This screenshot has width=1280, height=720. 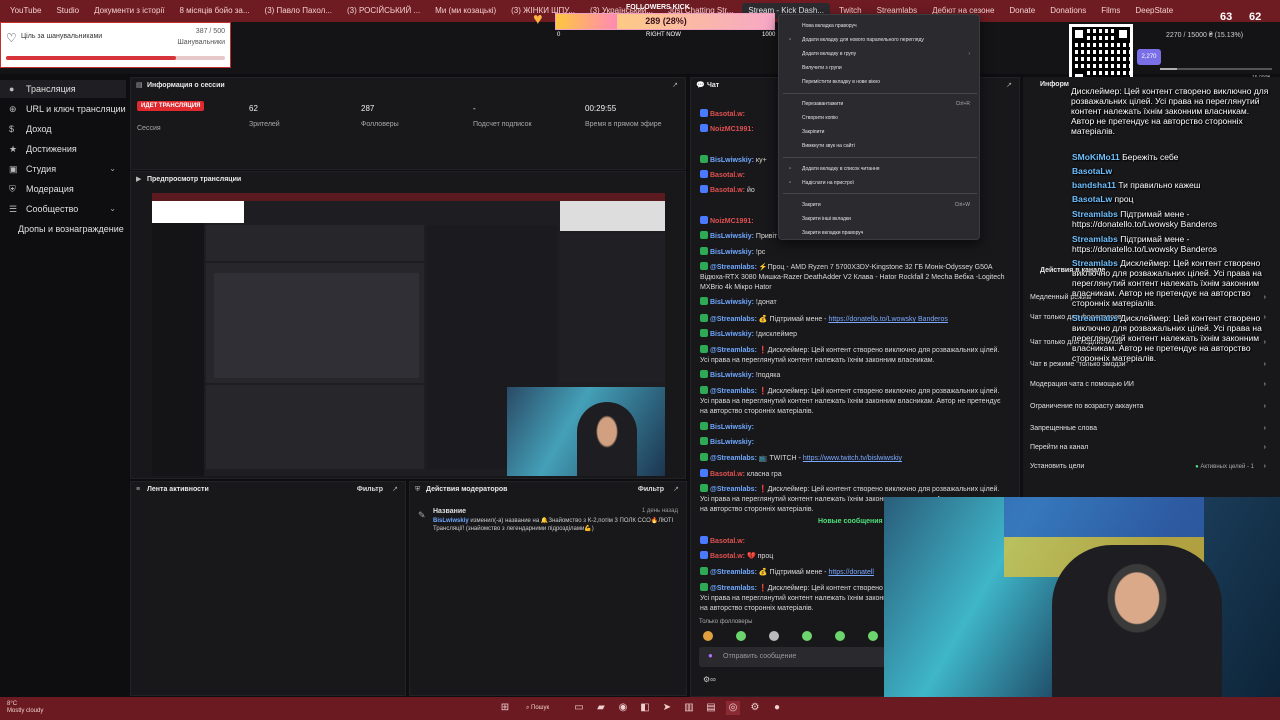 What do you see at coordinates (689, 708) in the screenshot?
I see `app-icon: ▥` at bounding box center [689, 708].